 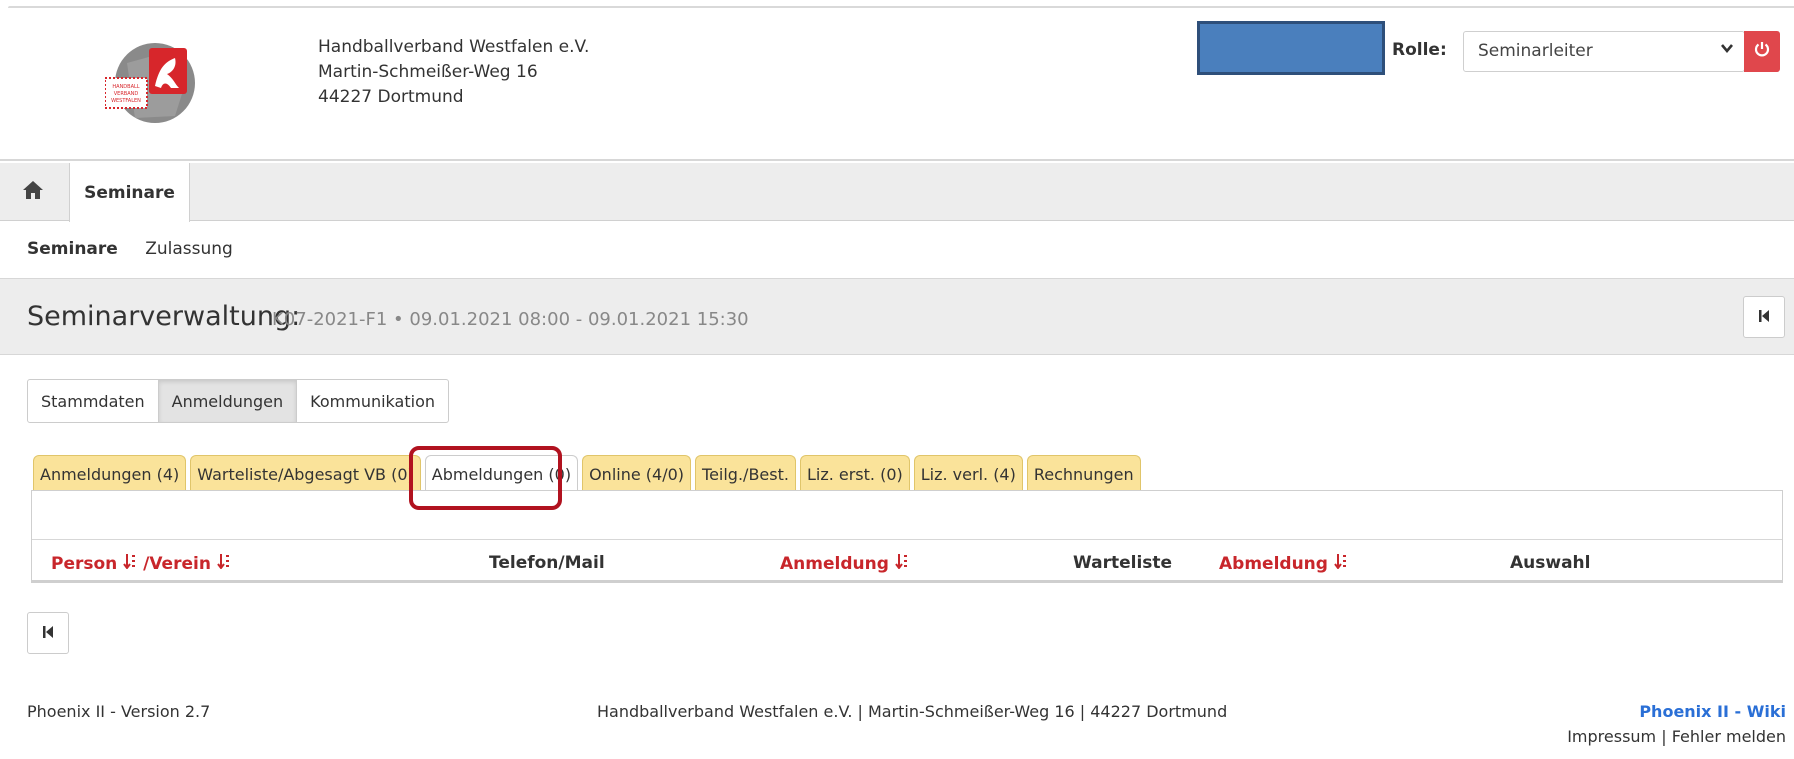 What do you see at coordinates (164, 316) in the screenshot?
I see `page-title: Seminarverwaltung:` at bounding box center [164, 316].